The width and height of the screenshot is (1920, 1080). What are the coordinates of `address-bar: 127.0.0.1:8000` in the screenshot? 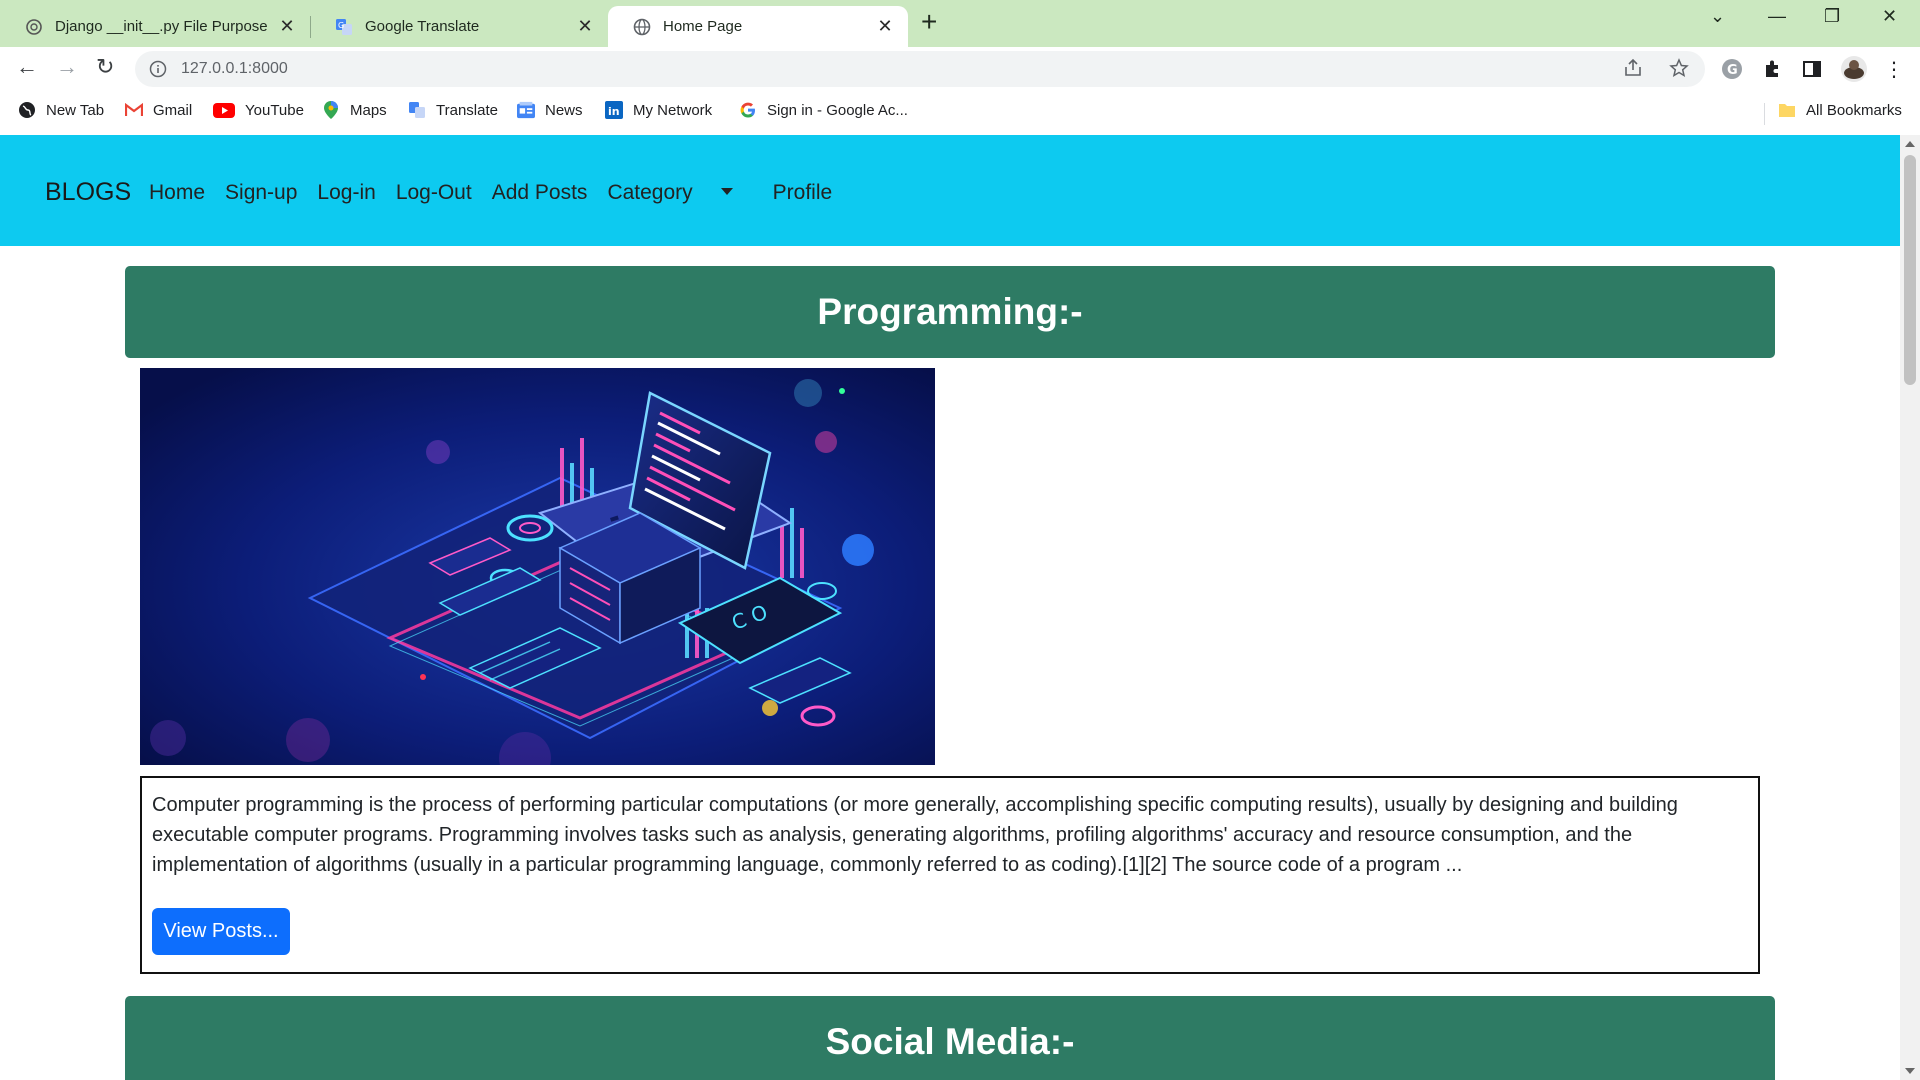 It's located at (920, 69).